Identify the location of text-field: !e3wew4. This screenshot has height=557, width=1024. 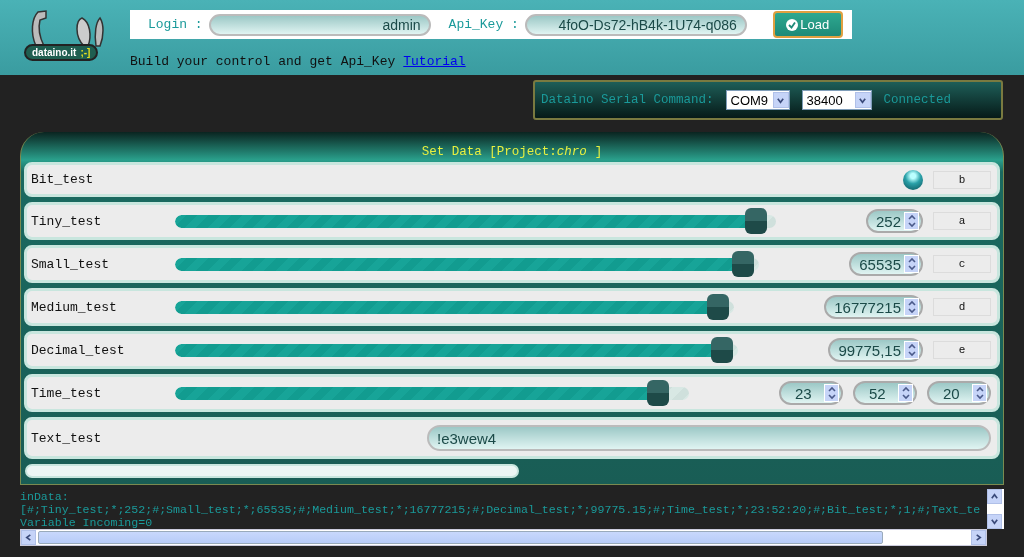
(709, 438).